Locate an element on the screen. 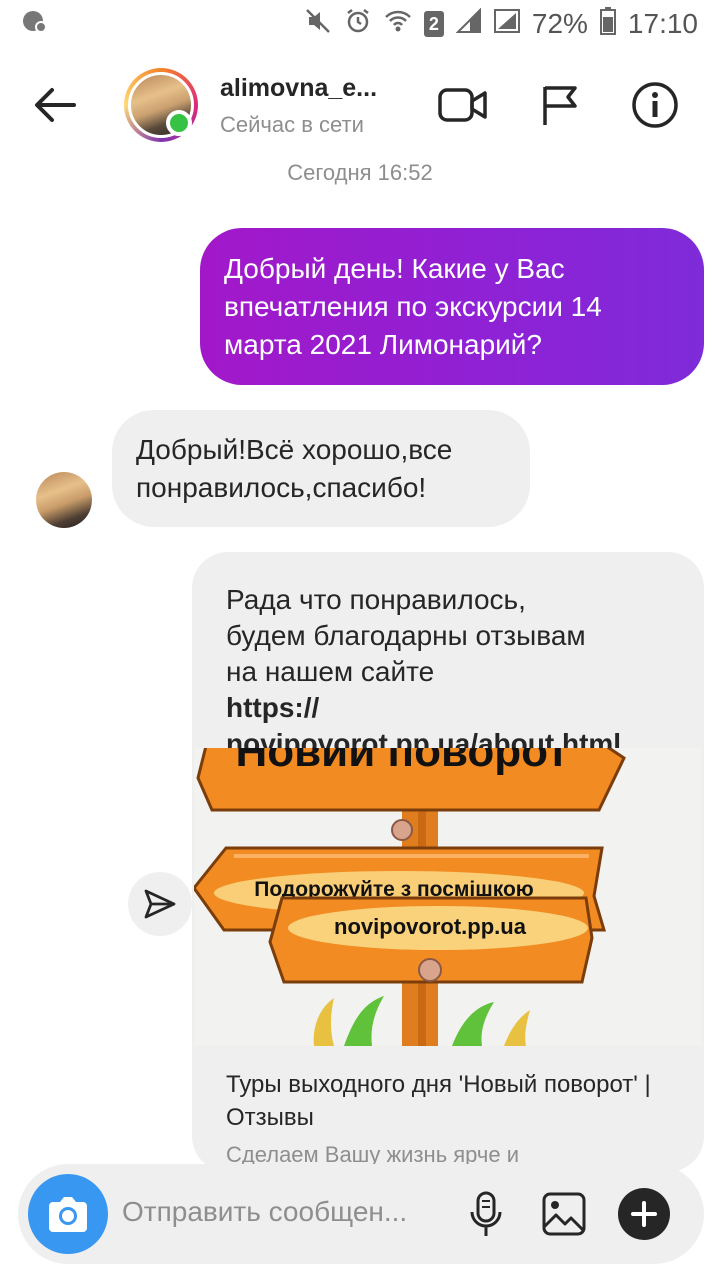 This screenshot has width=720, height=1280. notification-icon is located at coordinates (35, 24).